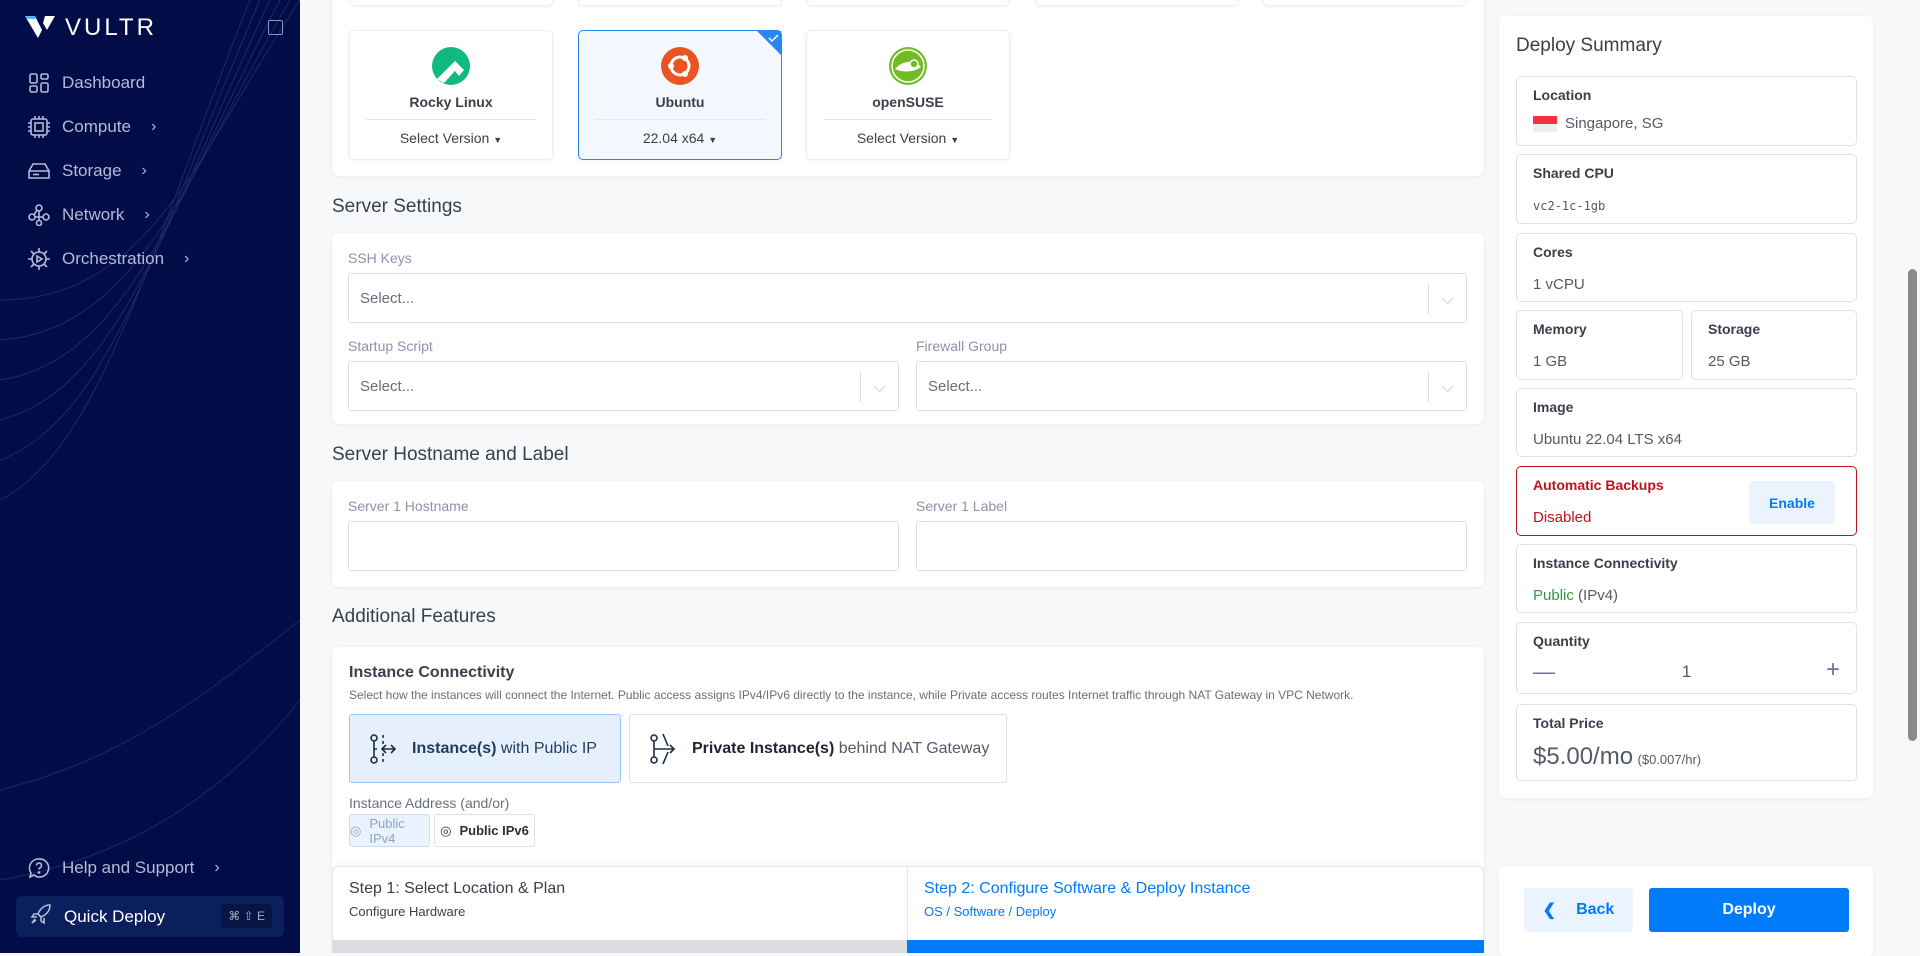 This screenshot has height=956, width=1920. I want to click on sidebar-item-orchestration: Orchestration ›, so click(108, 259).